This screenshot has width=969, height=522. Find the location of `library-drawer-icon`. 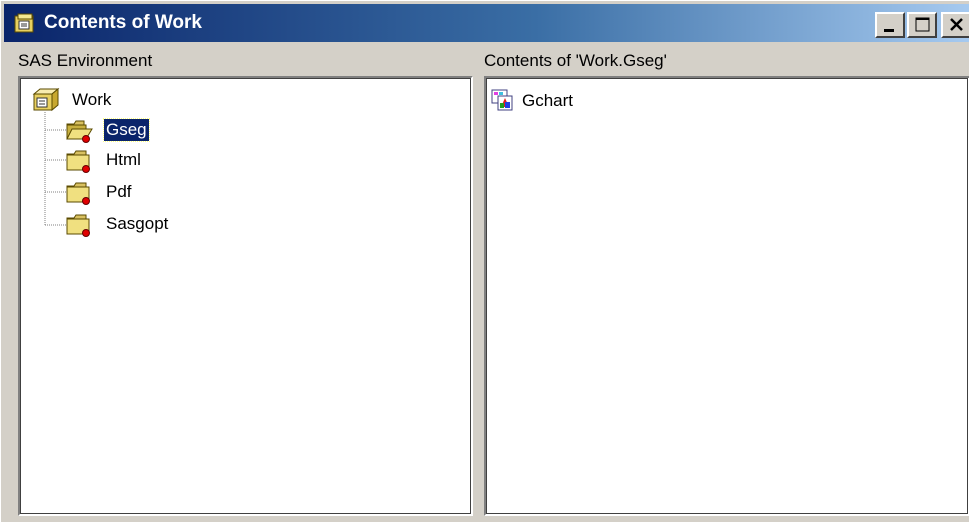

library-drawer-icon is located at coordinates (45, 100).